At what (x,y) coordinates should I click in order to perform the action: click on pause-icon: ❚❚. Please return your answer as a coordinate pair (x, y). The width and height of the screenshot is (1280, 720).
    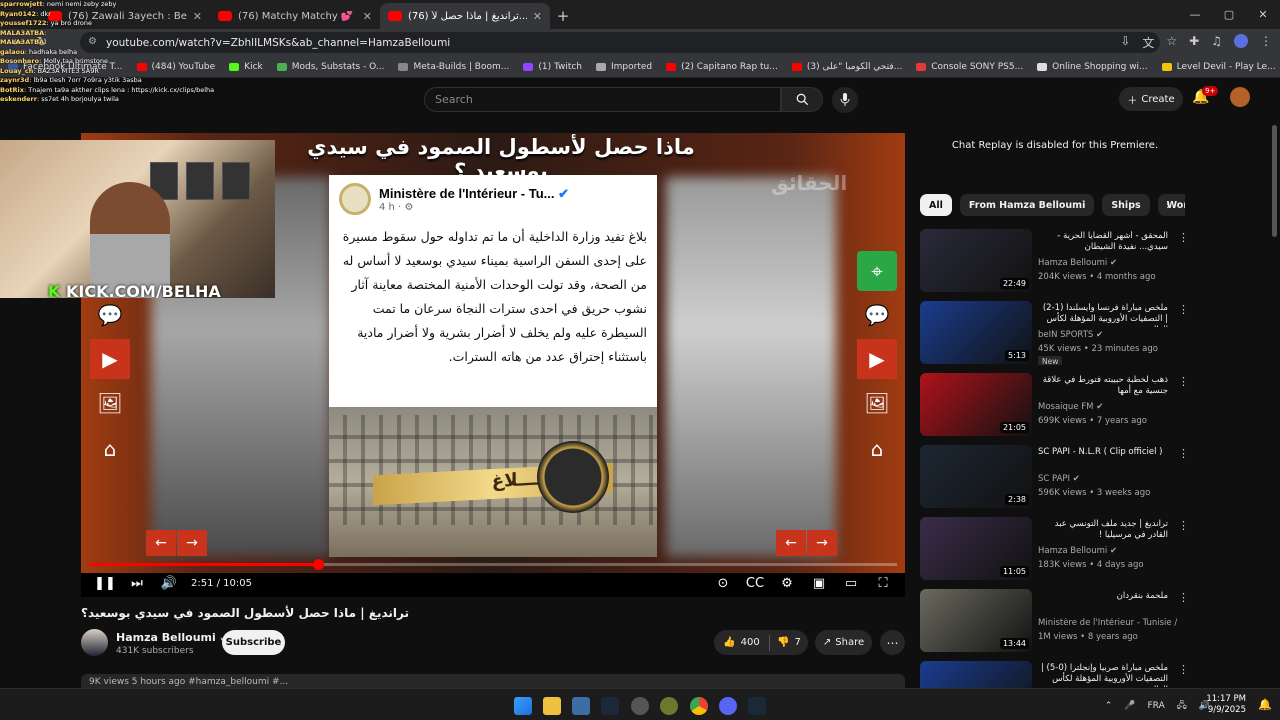
    Looking at the image, I should click on (105, 583).